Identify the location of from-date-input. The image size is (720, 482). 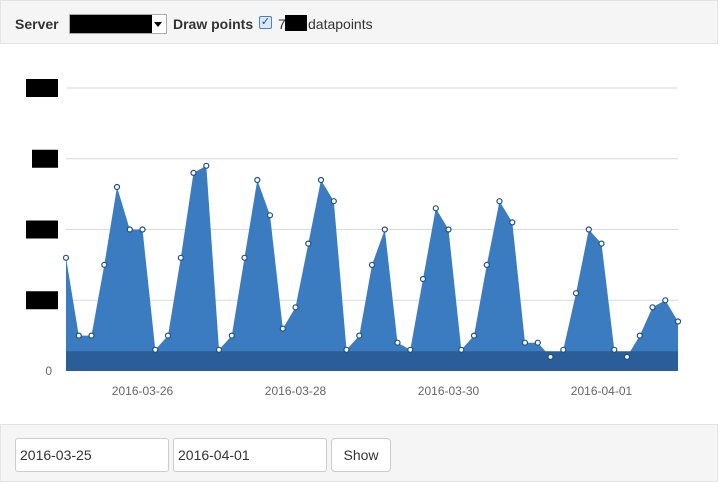
(92, 455).